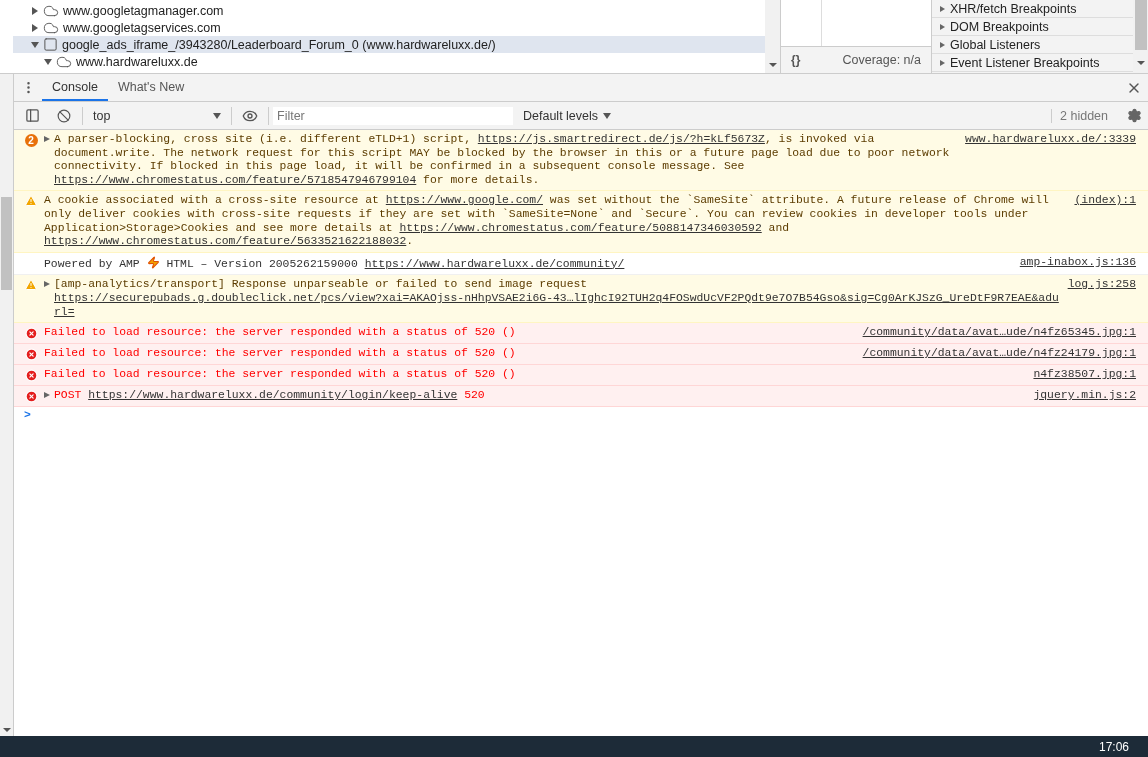 This screenshot has height=757, width=1148. What do you see at coordinates (796, 60) in the screenshot?
I see `pretty-print-button: {}` at bounding box center [796, 60].